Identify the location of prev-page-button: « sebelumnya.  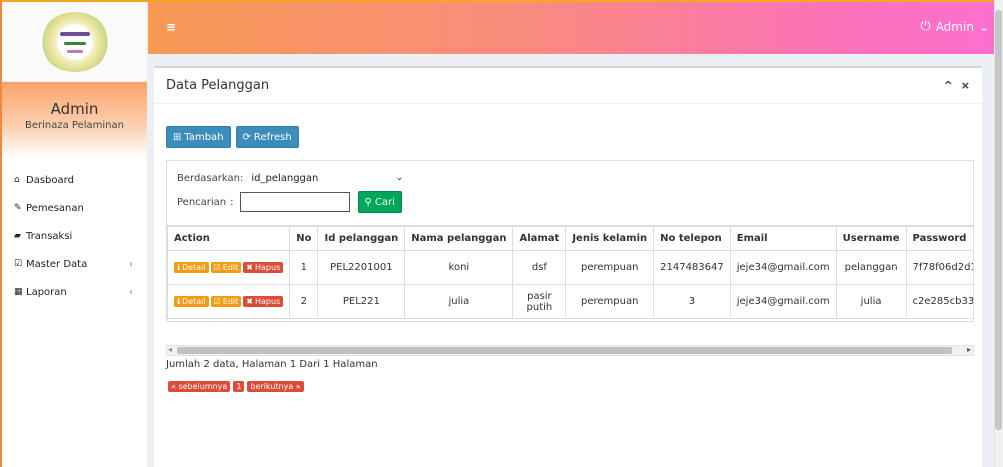
(199, 386).